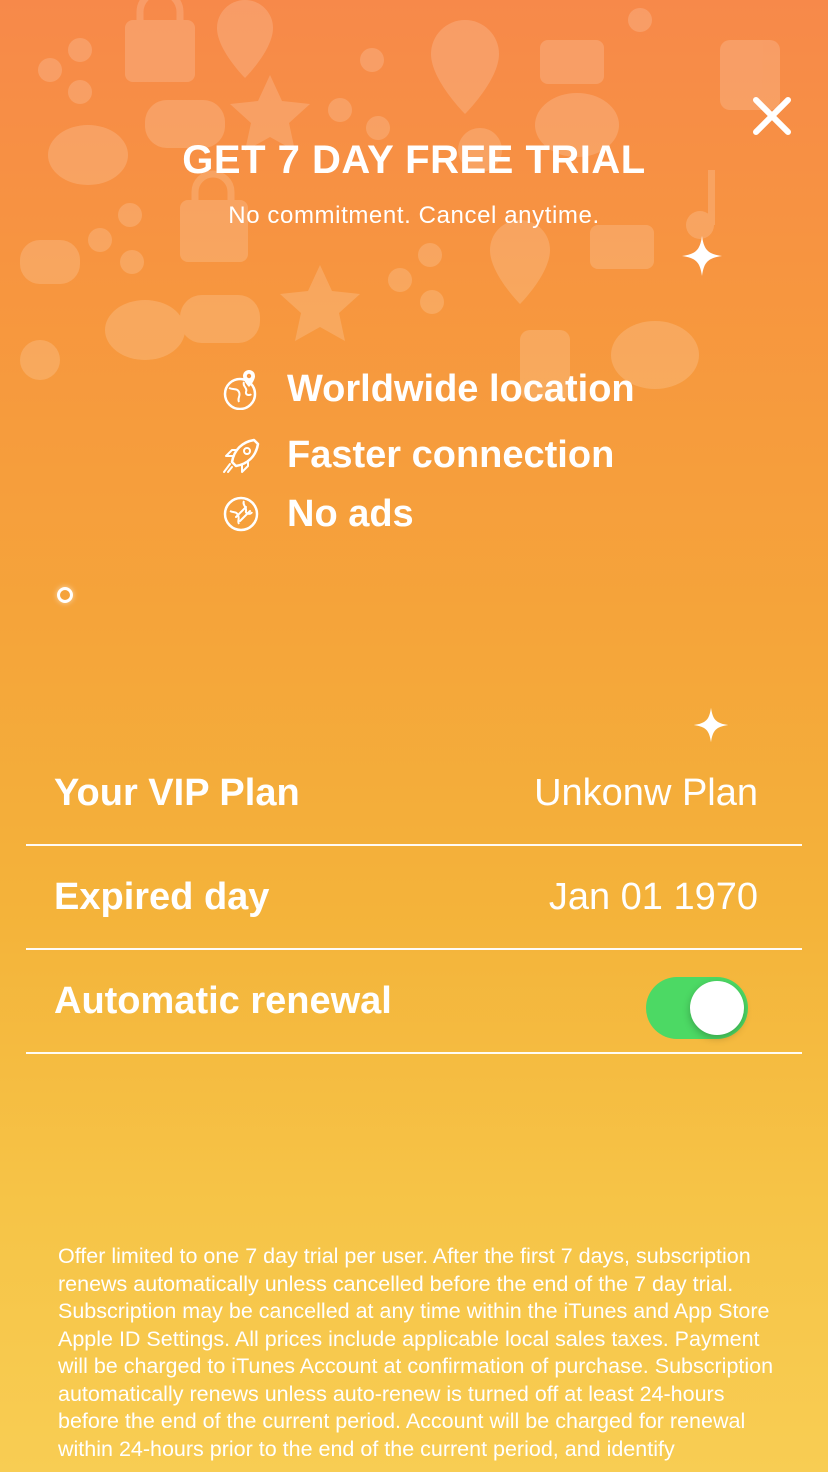  I want to click on automatic-renewal-toggle, so click(697, 1008).